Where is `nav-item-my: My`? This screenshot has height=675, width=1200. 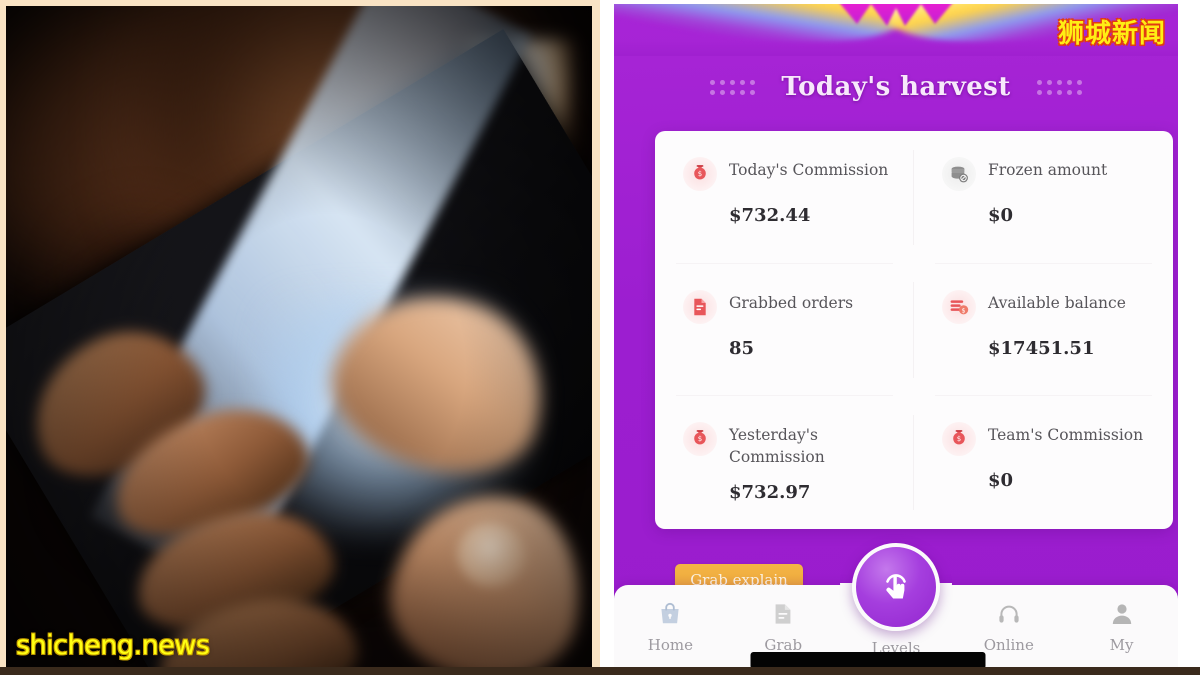
nav-item-my: My is located at coordinates (1121, 626).